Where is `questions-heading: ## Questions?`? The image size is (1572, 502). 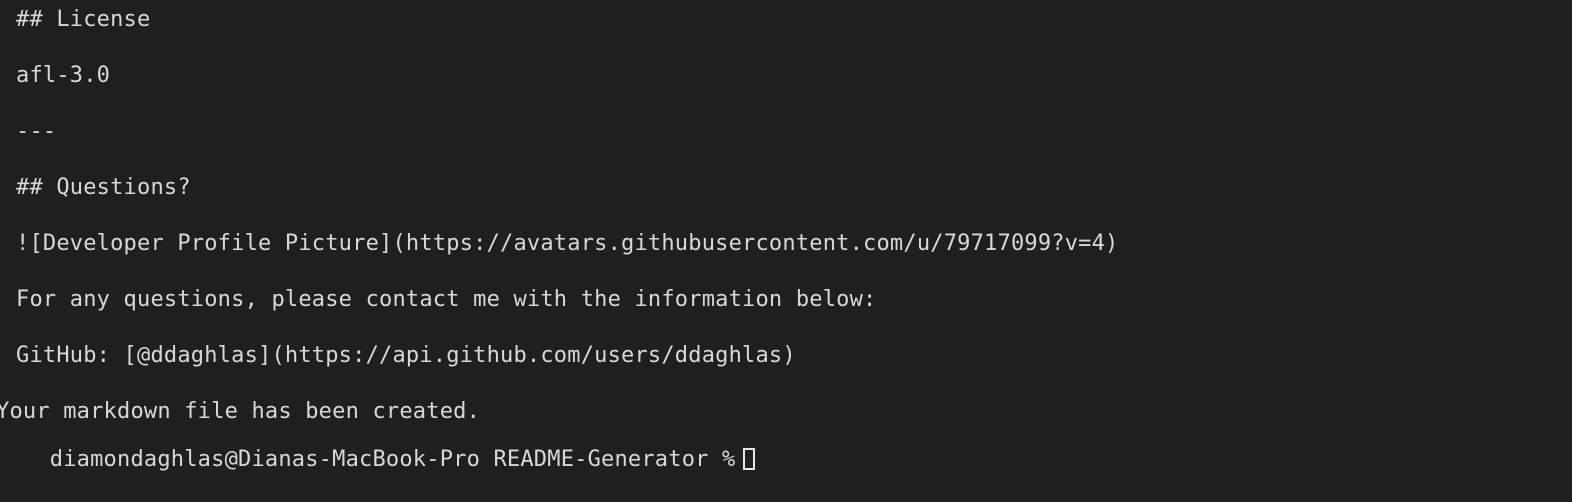 questions-heading: ## Questions? is located at coordinates (103, 187).